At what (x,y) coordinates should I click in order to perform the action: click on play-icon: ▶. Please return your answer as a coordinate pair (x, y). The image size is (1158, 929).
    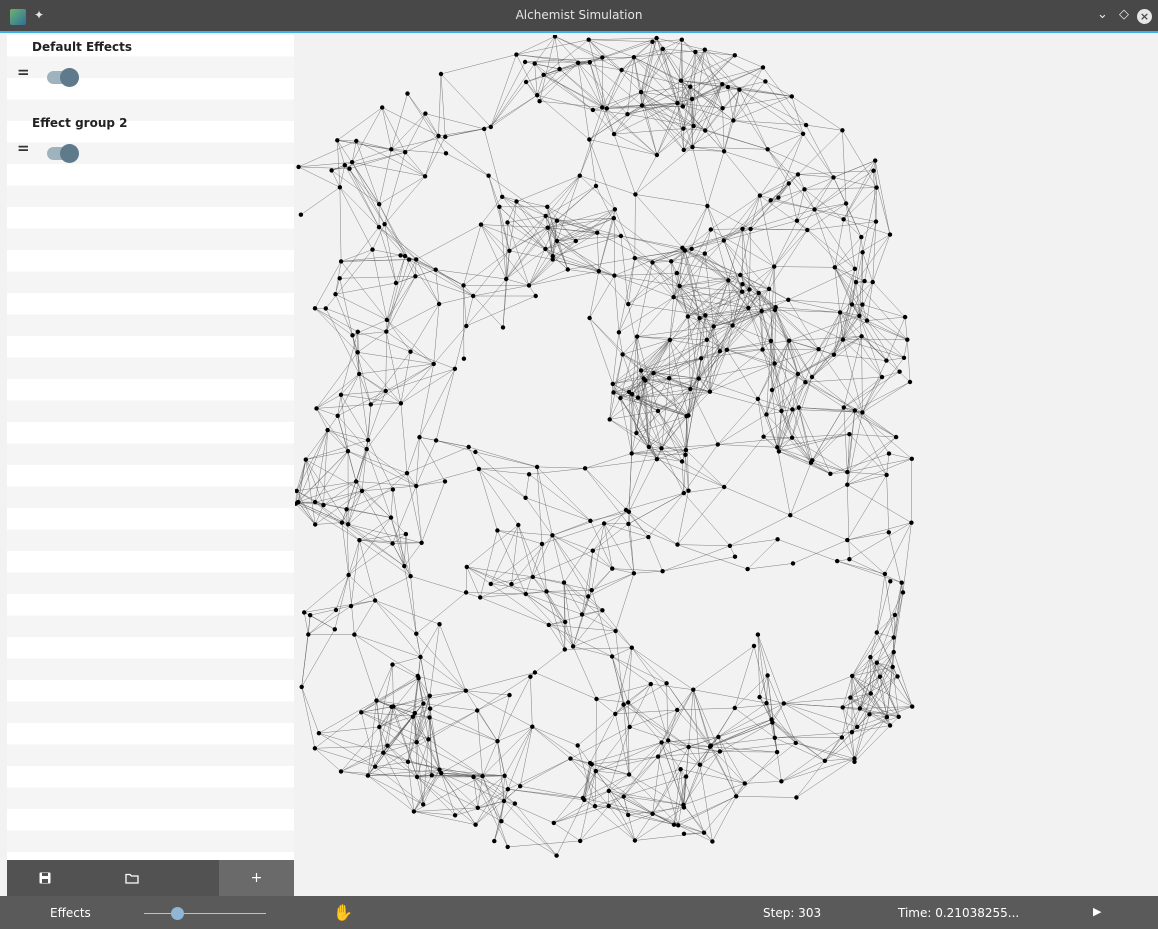
    Looking at the image, I should click on (1097, 911).